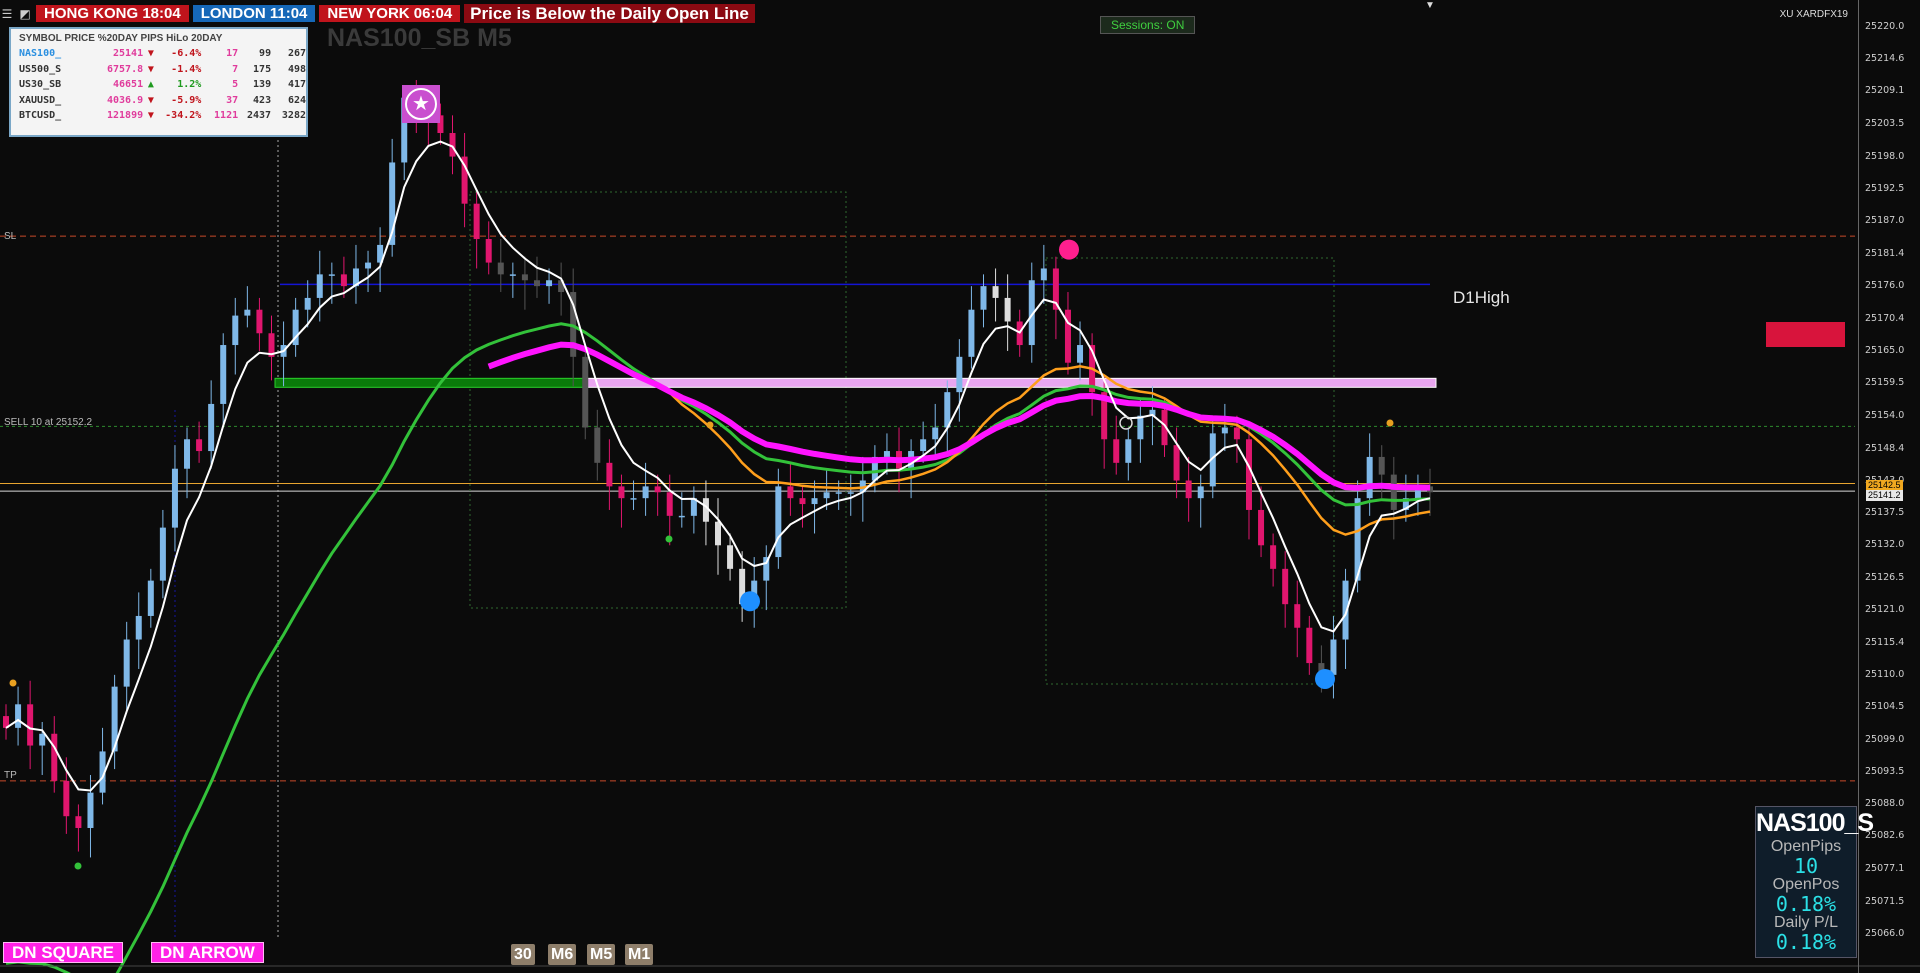 This screenshot has height=973, width=1920. I want to click on settings-icon: ◩, so click(25, 14).